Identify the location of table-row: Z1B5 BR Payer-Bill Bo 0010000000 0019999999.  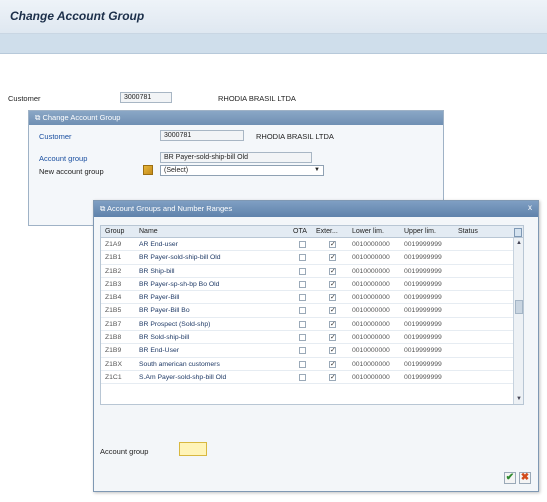
(312, 311).